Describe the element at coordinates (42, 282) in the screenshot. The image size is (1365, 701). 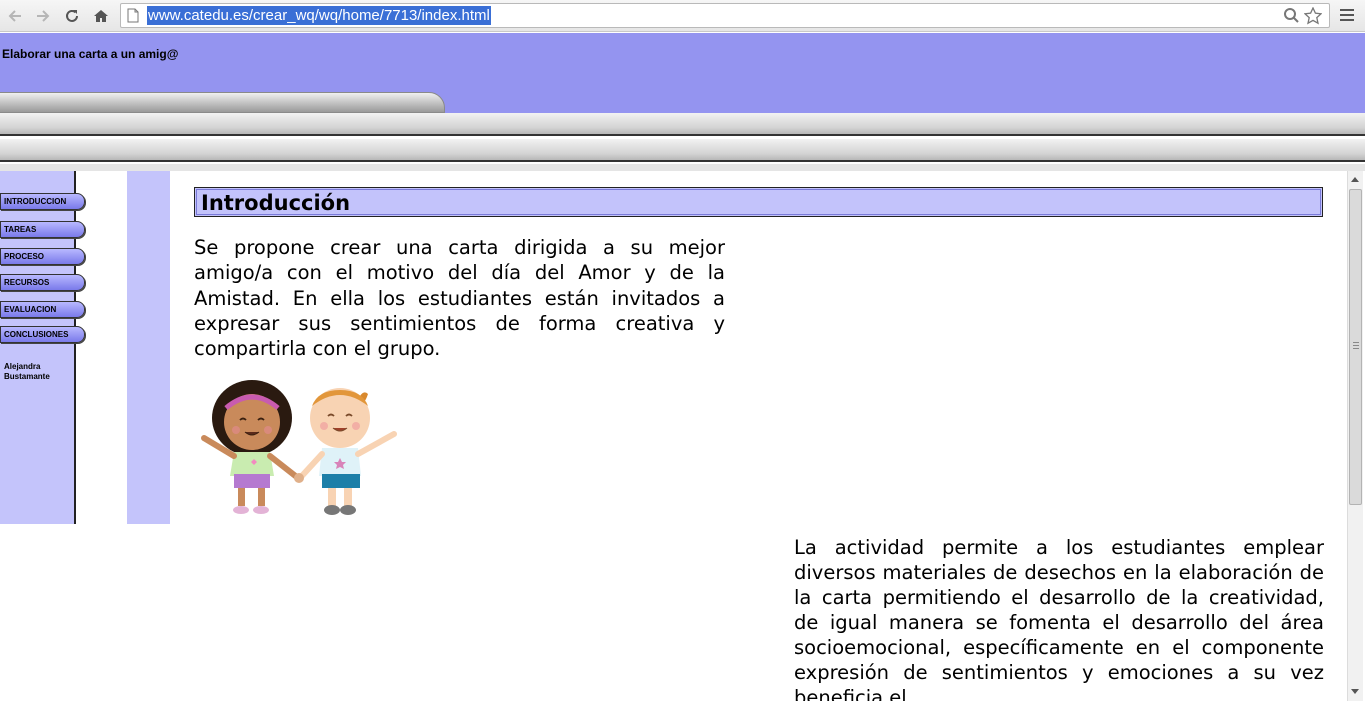
I see `sidebar-item-recursos: RECURSOS` at that location.